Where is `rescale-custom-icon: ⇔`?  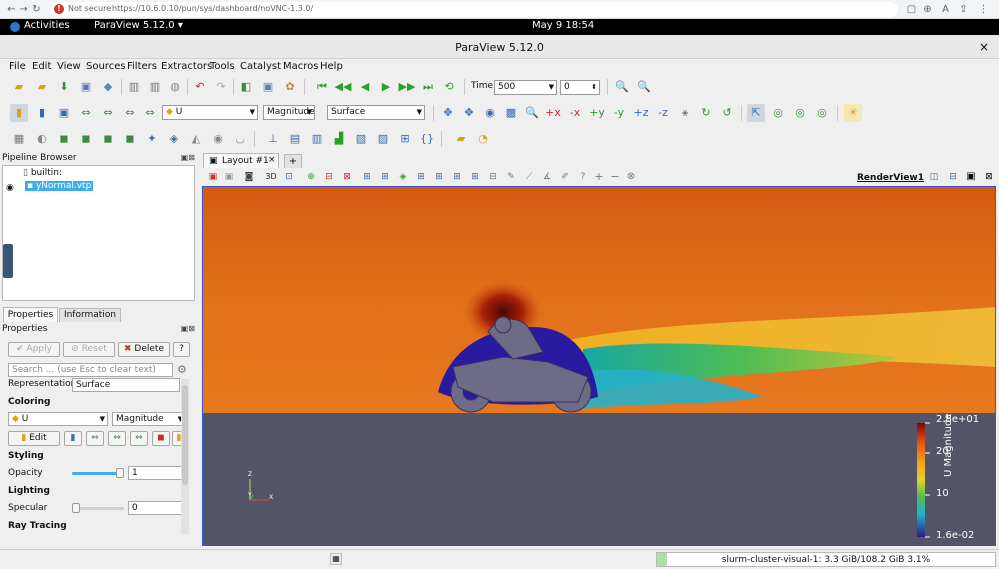
rescale-custom-icon: ⇔ is located at coordinates (86, 113).